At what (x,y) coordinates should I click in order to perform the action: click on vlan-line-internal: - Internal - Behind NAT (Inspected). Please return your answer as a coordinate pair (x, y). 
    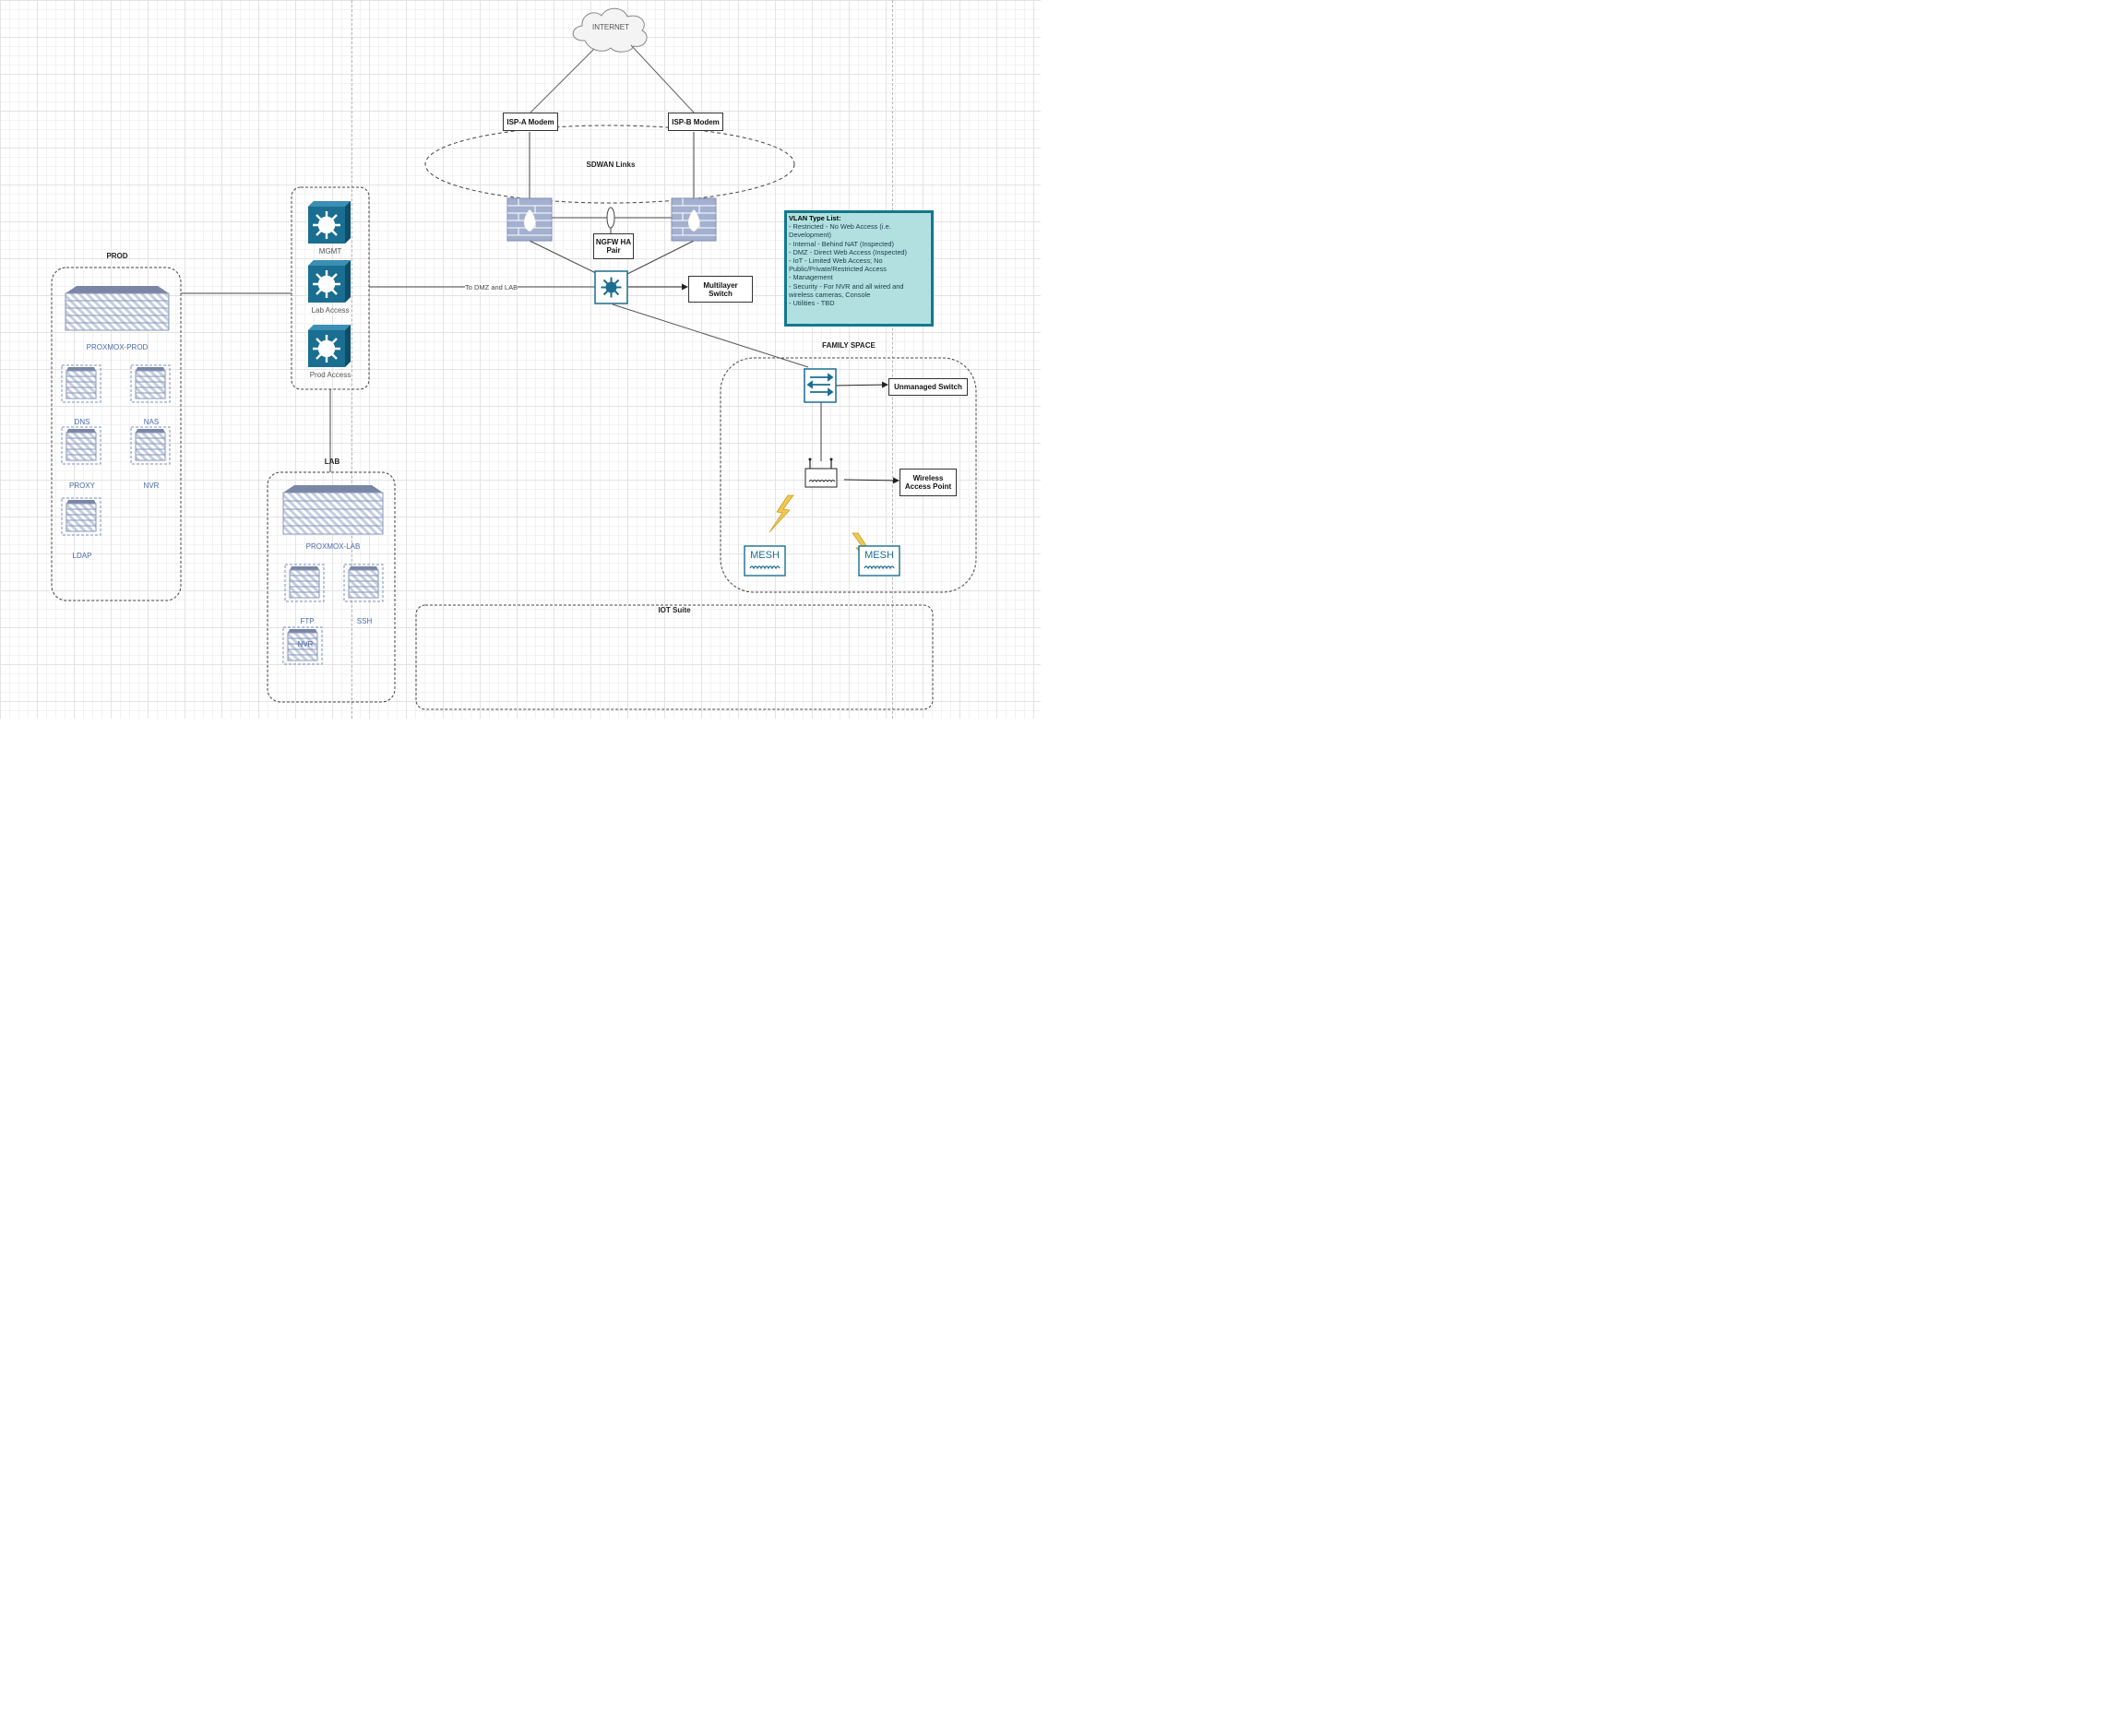
    Looking at the image, I should click on (841, 243).